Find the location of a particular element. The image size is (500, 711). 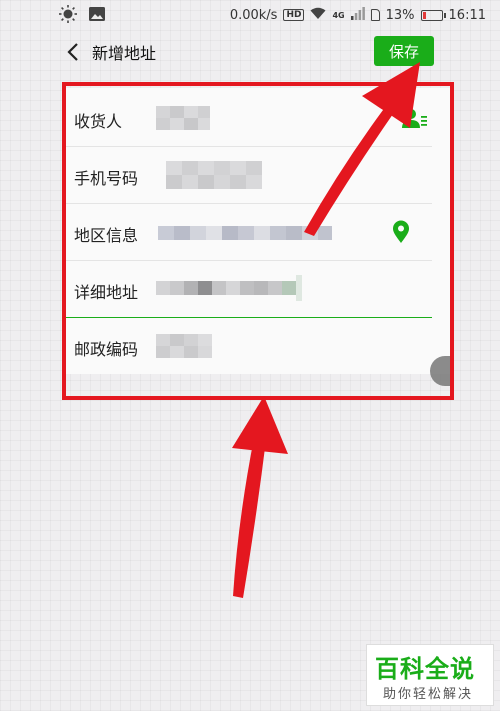

hd-badge: HD is located at coordinates (294, 15).